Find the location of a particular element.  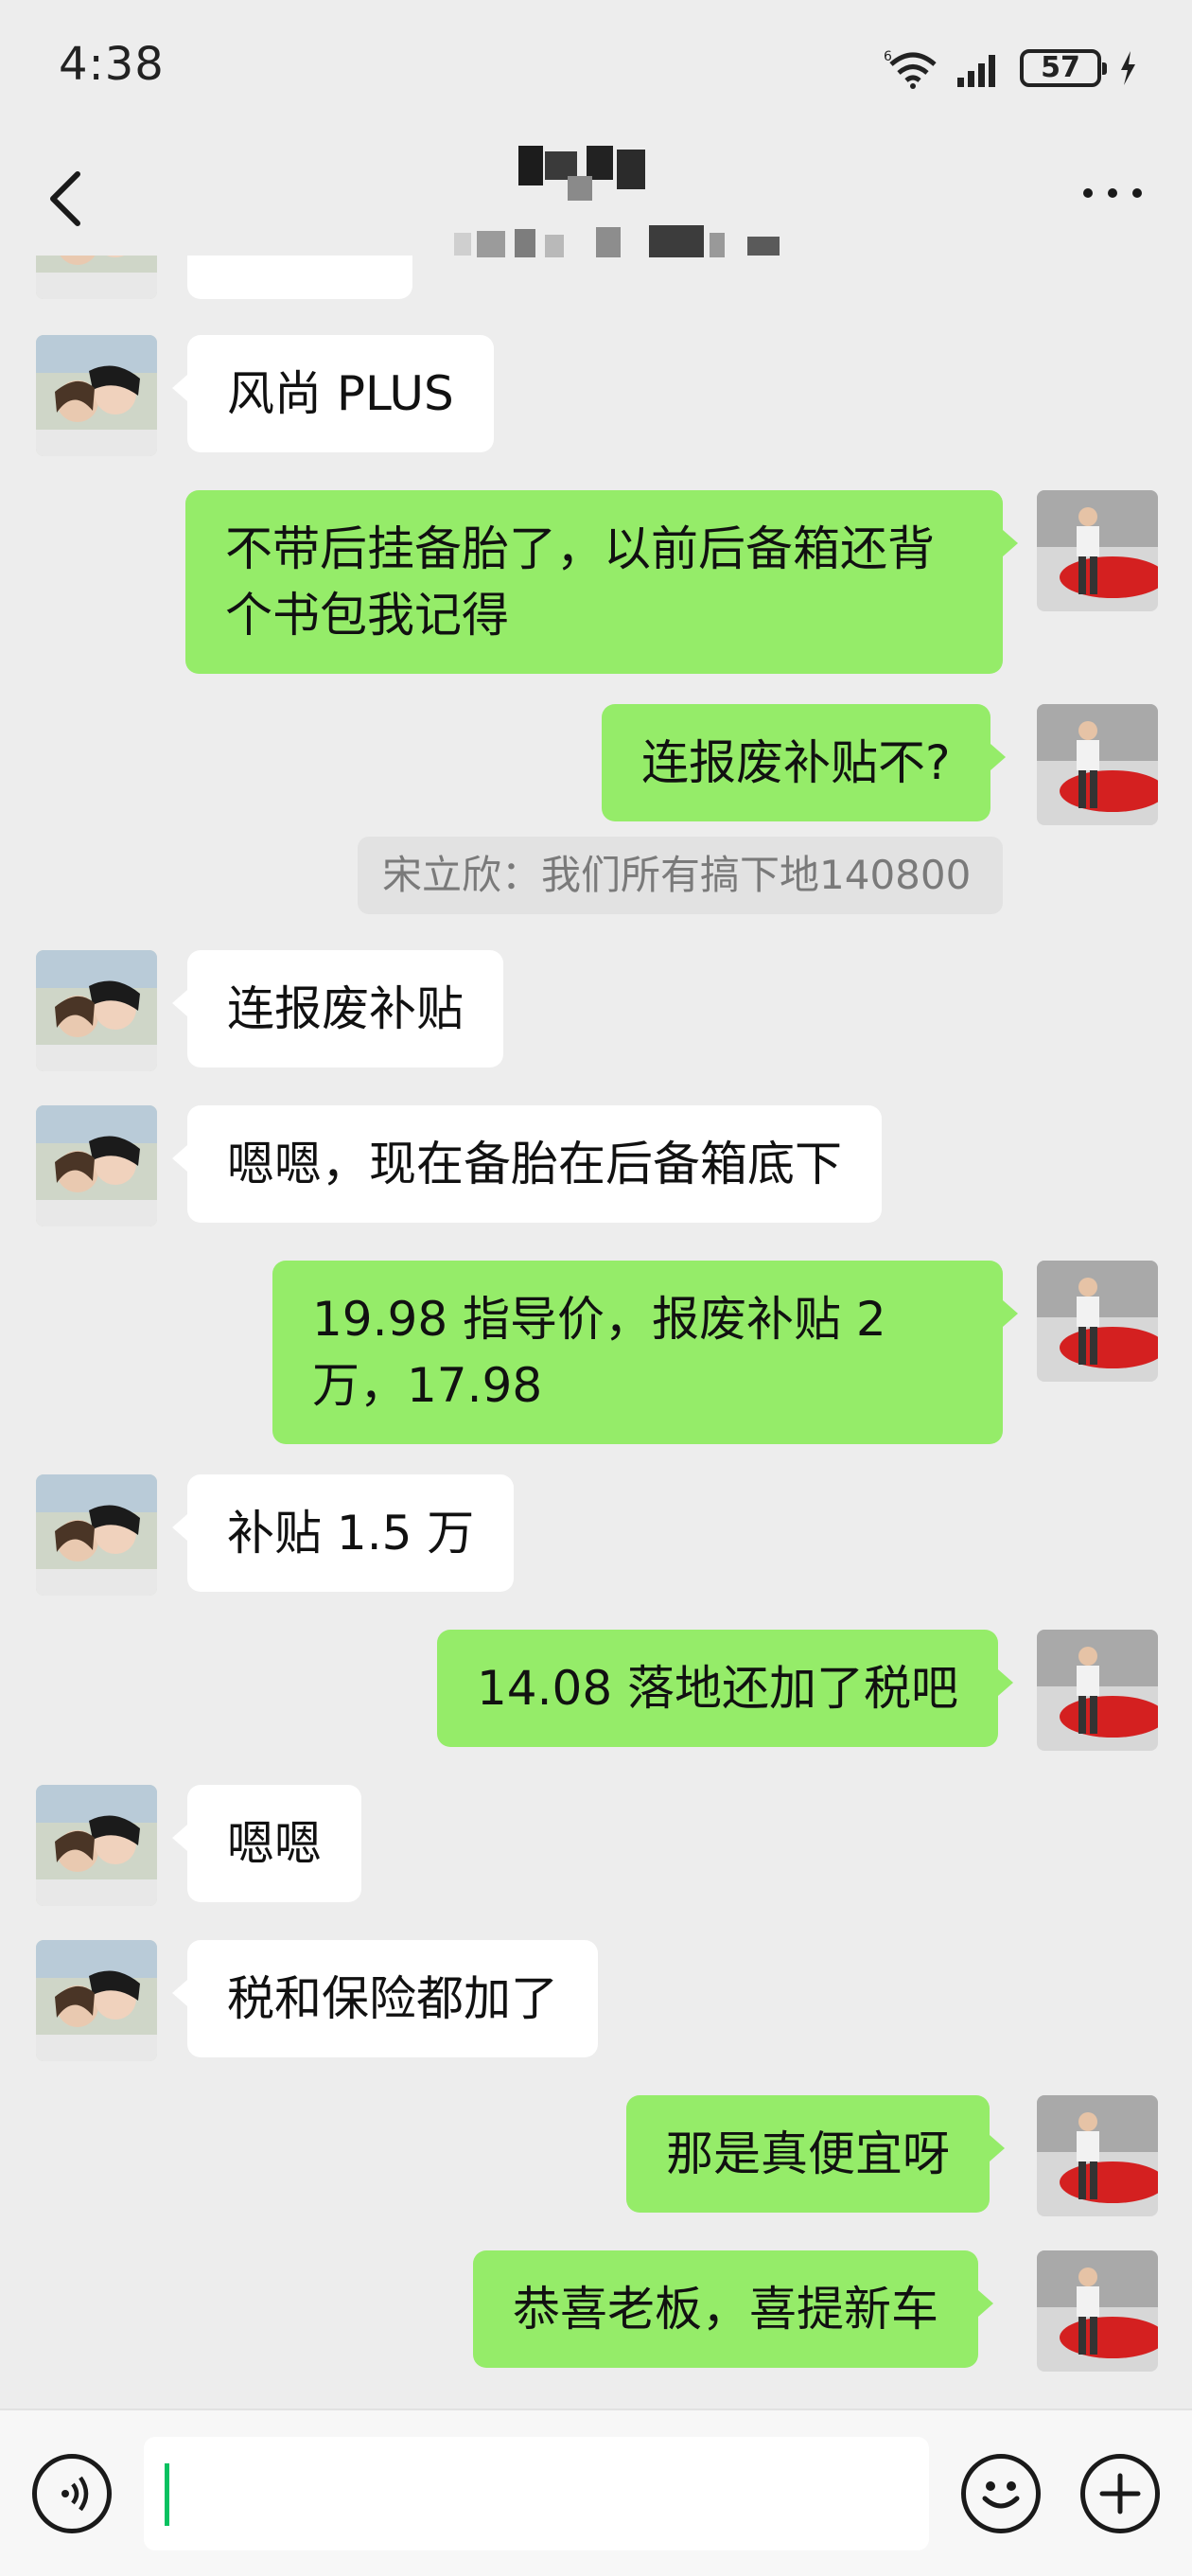

message-input is located at coordinates (536, 2493).